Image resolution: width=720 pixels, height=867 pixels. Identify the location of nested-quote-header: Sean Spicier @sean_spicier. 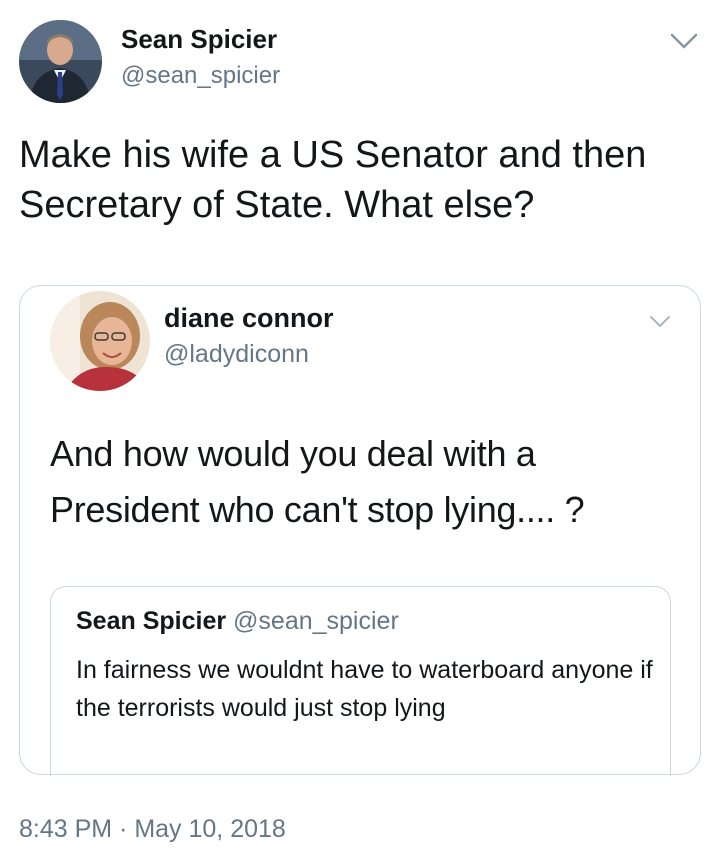
(237, 621).